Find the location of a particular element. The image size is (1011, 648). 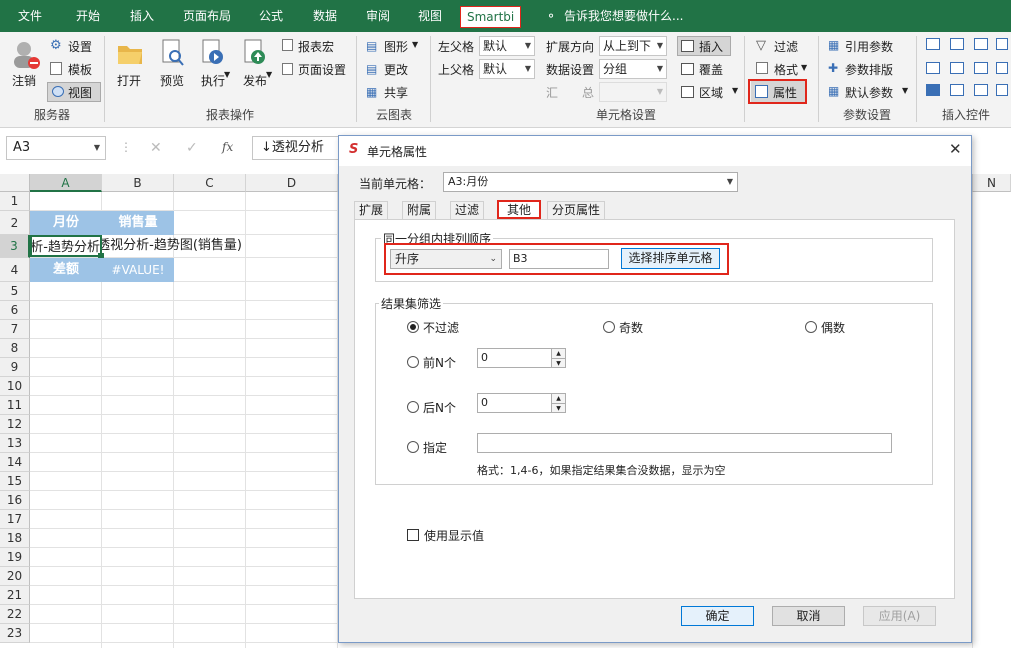

tab-formulas: 公式 is located at coordinates (271, 16).